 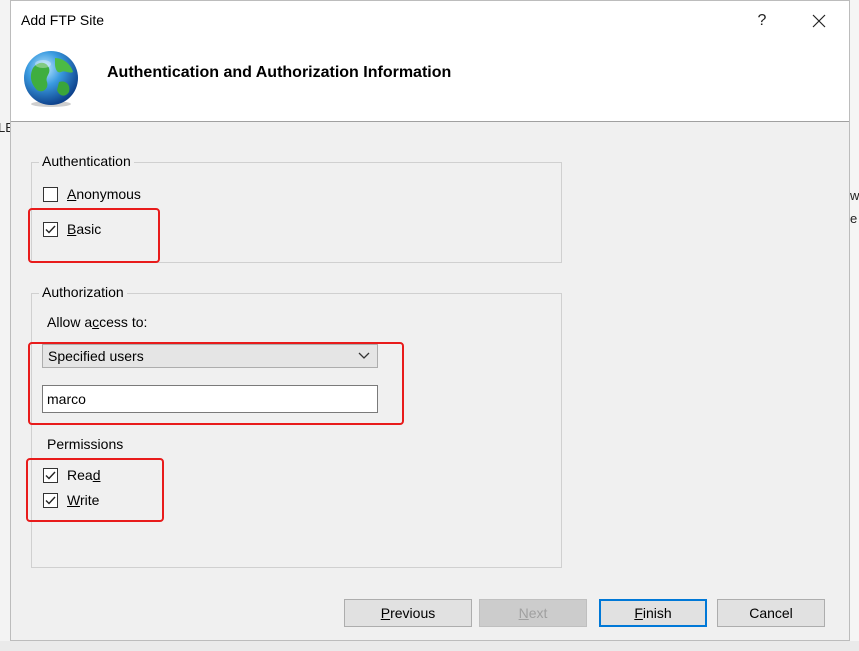 What do you see at coordinates (408, 613) in the screenshot?
I see `previous-button: Previous` at bounding box center [408, 613].